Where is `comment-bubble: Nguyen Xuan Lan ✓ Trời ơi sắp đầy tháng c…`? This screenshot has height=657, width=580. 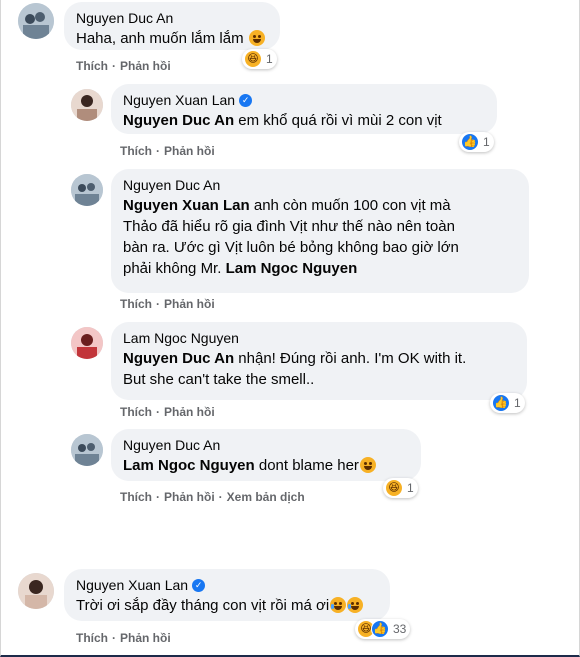
comment-bubble: Nguyen Xuan Lan ✓ Trời ơi sắp đầy tháng c… is located at coordinates (227, 595).